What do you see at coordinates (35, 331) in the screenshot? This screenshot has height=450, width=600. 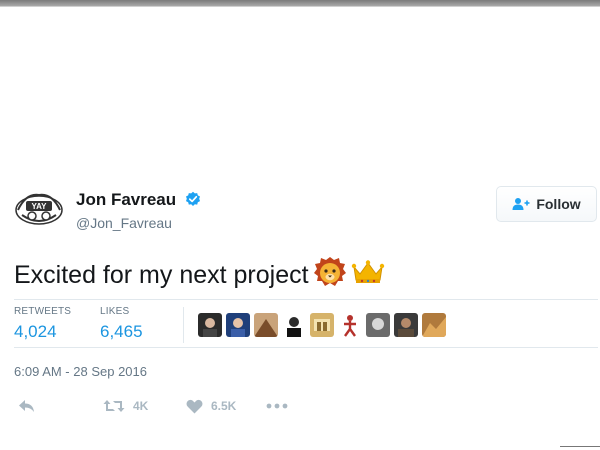 I see `retweets-value: 4,024` at bounding box center [35, 331].